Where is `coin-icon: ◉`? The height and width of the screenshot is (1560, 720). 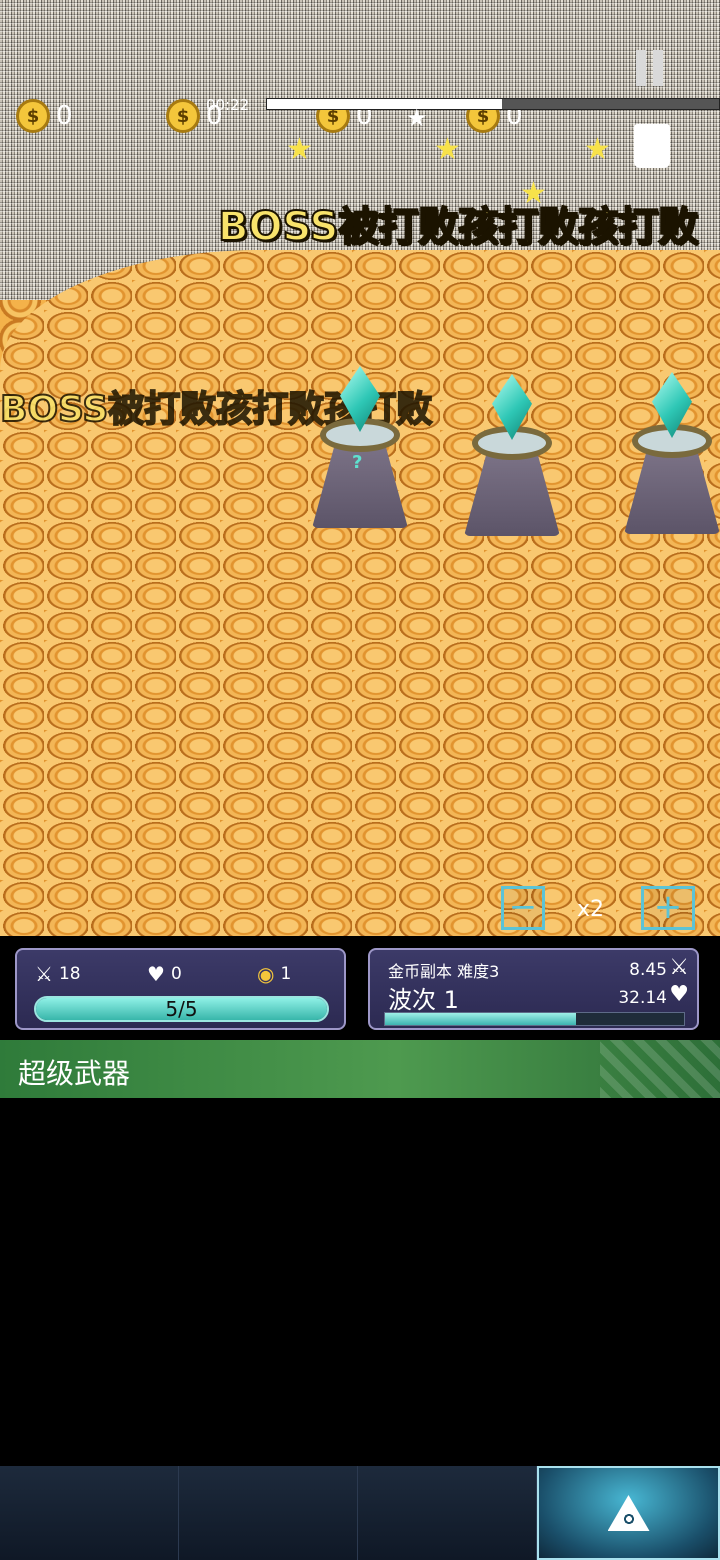 coin-icon: ◉ is located at coordinates (266, 974).